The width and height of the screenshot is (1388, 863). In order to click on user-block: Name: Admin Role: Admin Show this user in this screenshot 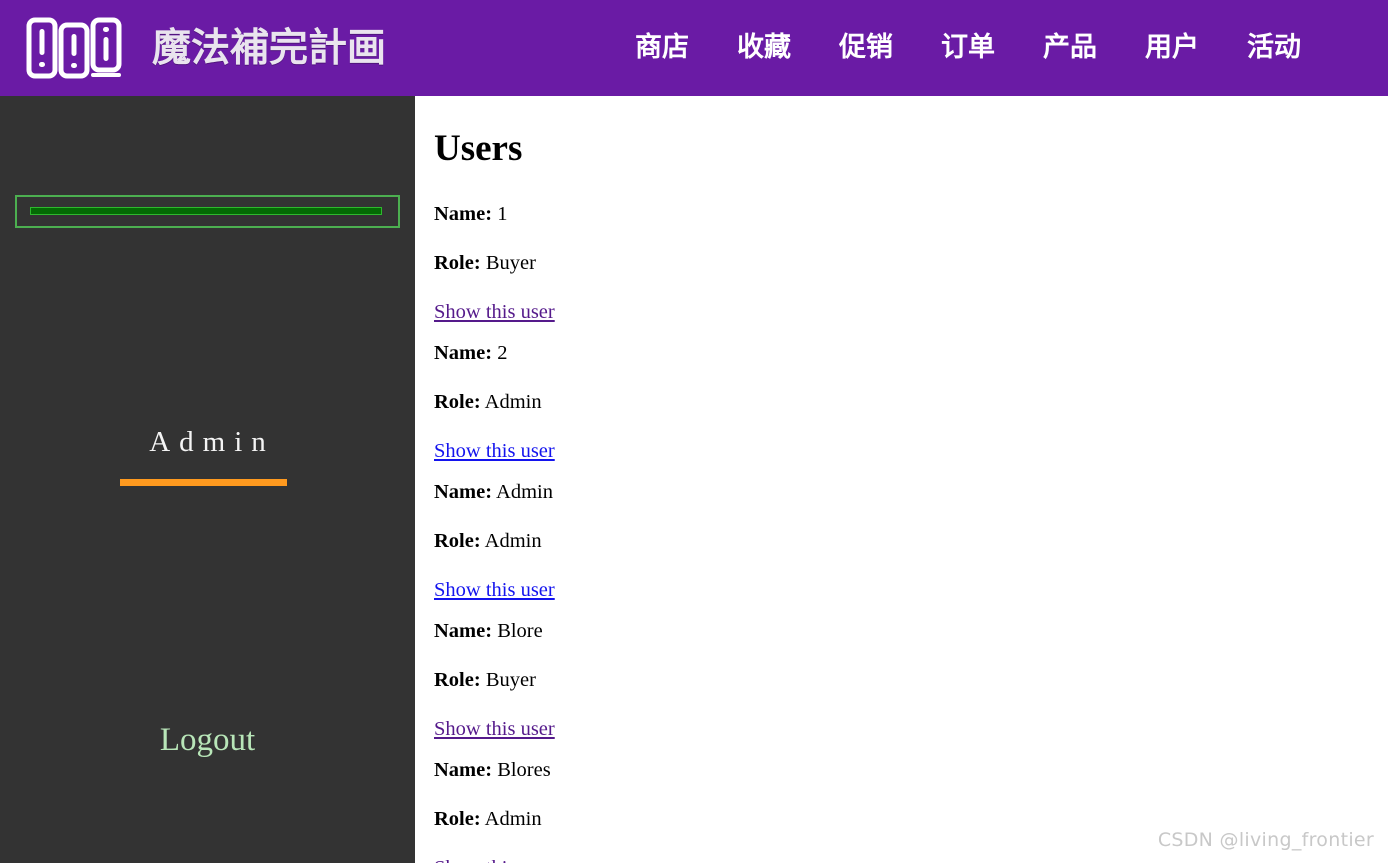, I will do `click(911, 541)`.